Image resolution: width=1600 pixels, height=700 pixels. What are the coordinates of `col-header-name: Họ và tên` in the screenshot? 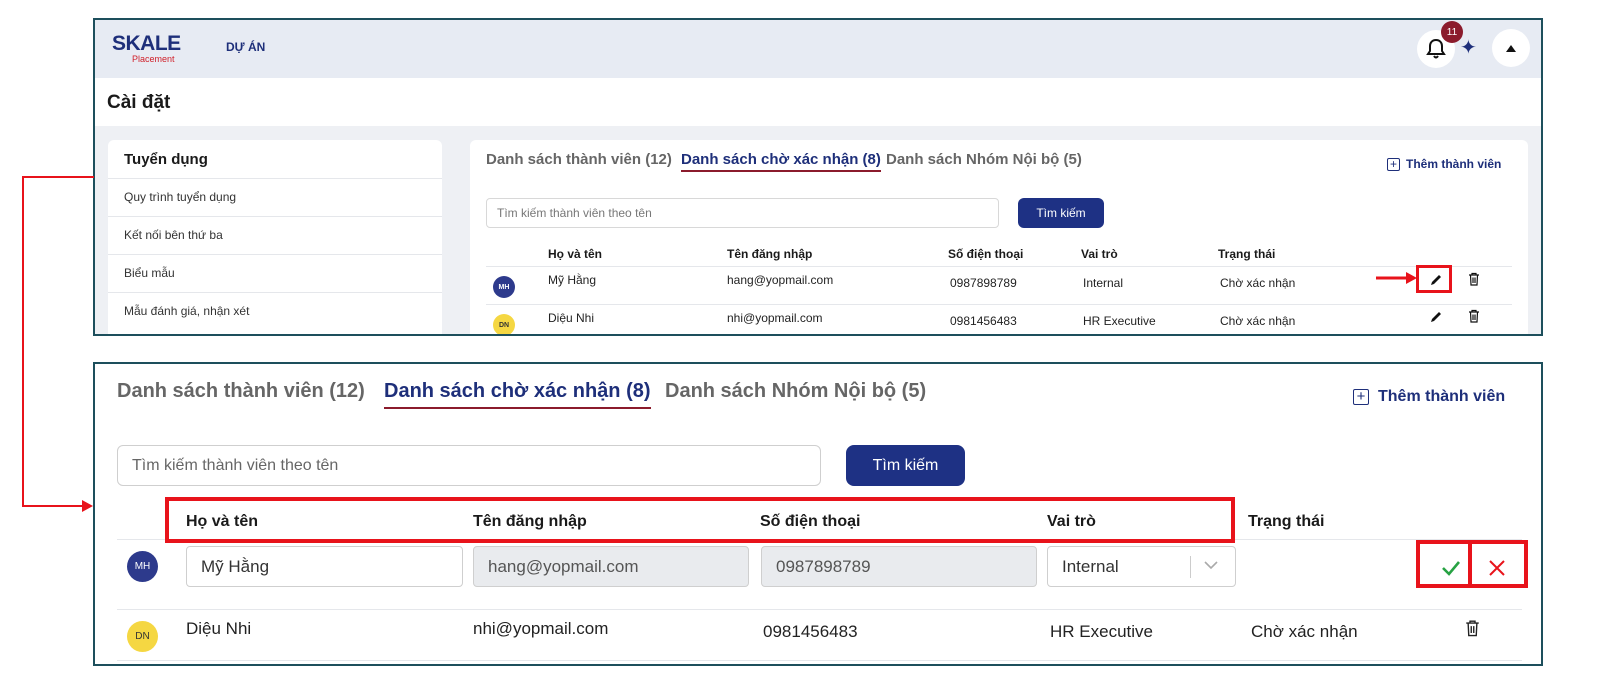 It's located at (575, 254).